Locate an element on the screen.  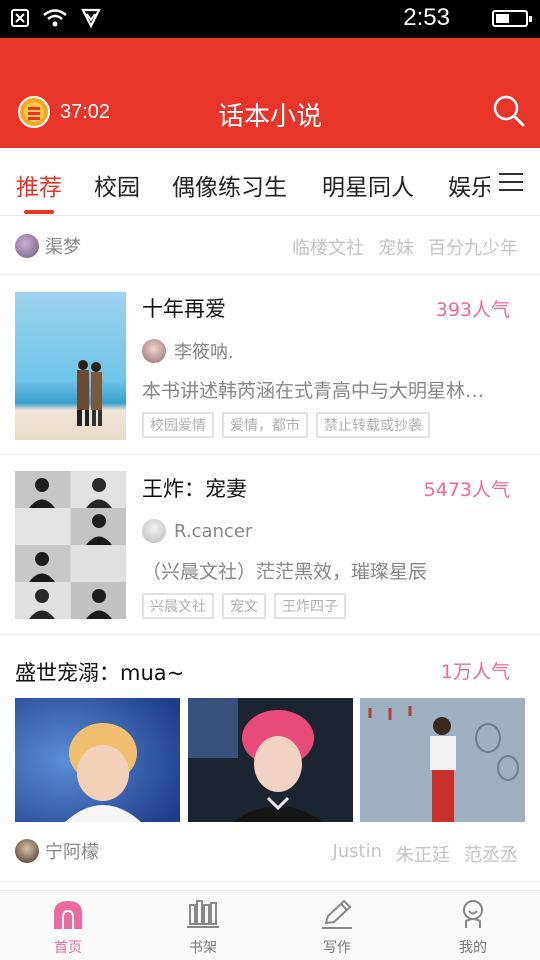
nav-profile: 我的 is located at coordinates (473, 928).